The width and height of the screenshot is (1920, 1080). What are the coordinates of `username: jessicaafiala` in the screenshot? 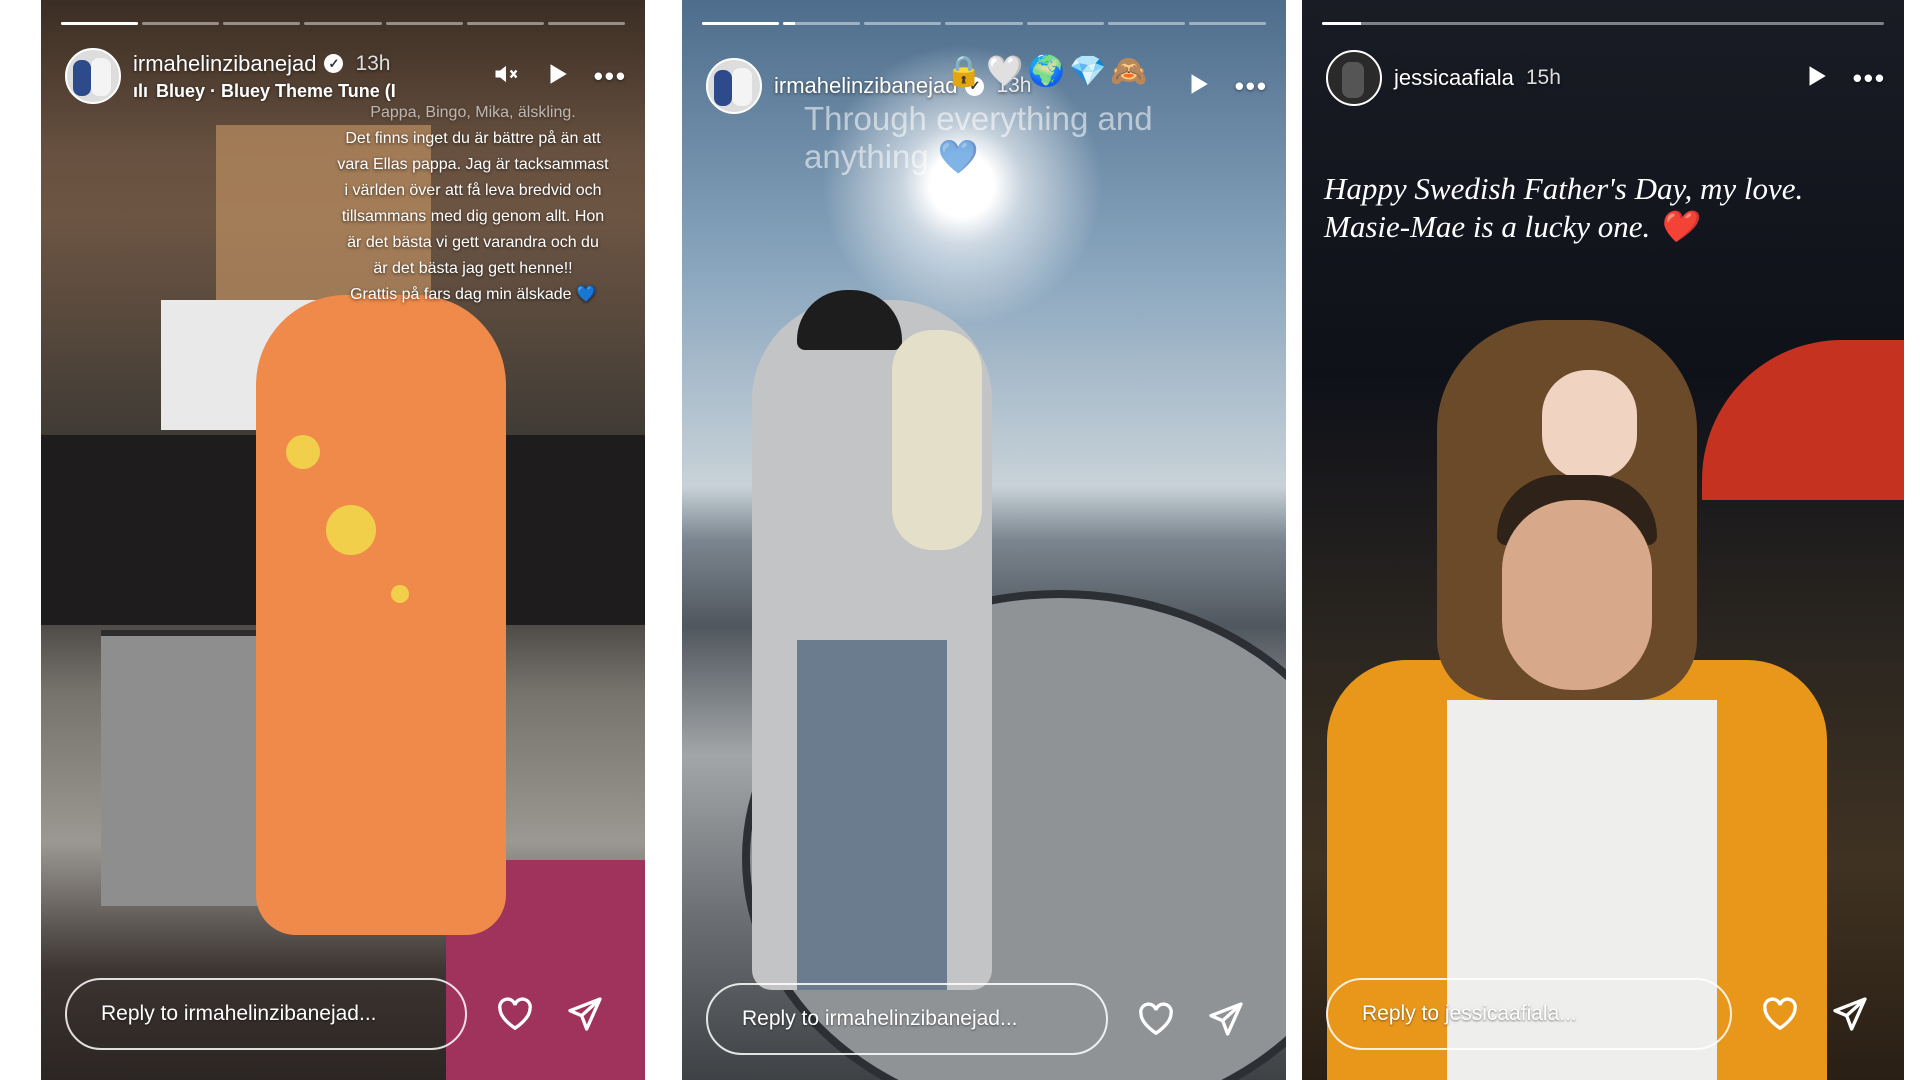 It's located at (1454, 78).